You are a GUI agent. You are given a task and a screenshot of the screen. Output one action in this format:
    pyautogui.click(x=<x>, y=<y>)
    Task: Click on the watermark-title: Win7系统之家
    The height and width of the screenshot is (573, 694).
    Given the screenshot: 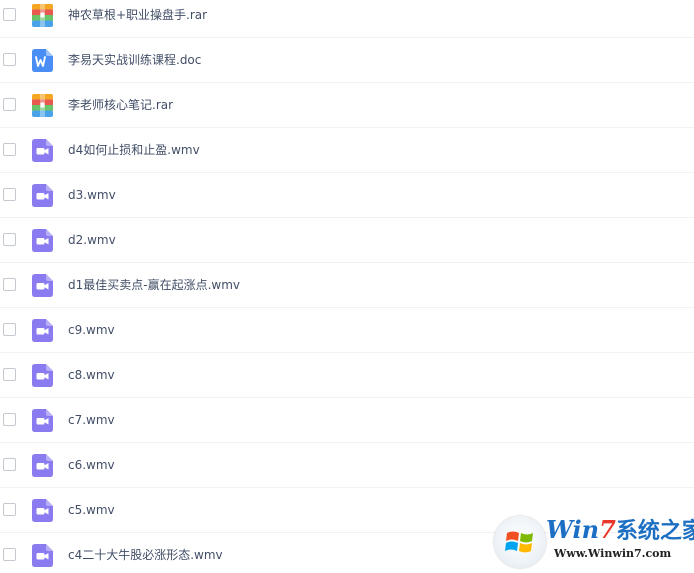 What is the action you would take?
    pyautogui.click(x=620, y=530)
    